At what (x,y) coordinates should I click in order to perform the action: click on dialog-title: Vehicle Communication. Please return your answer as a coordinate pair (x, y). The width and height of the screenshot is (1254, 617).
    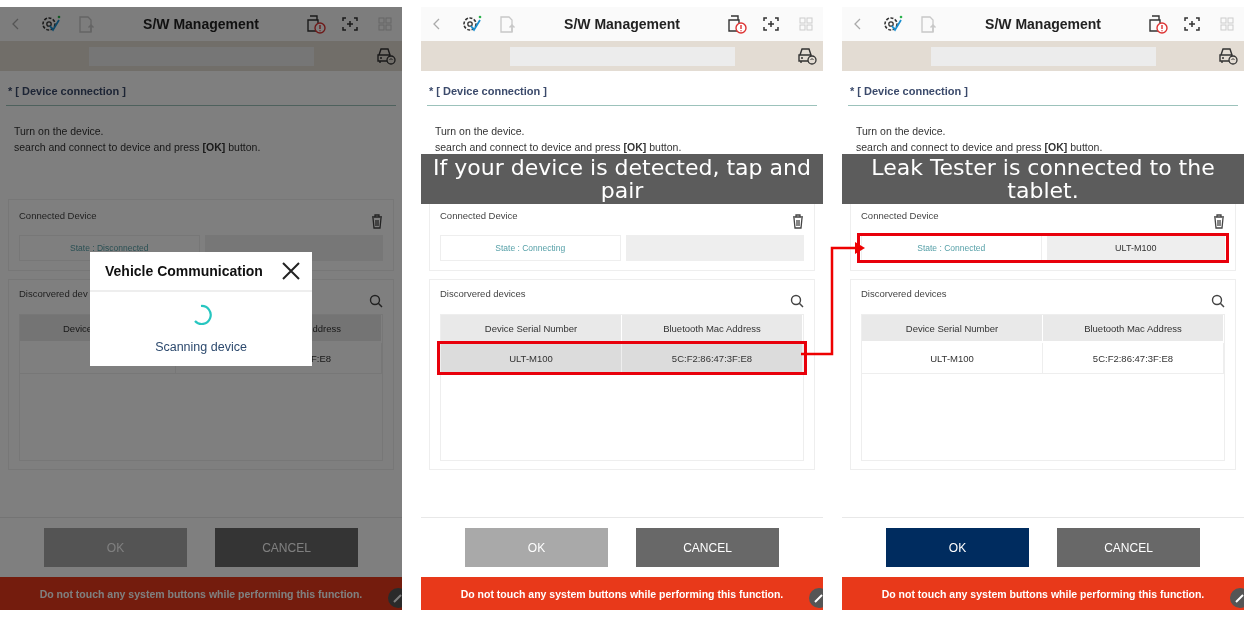
    Looking at the image, I should click on (184, 271).